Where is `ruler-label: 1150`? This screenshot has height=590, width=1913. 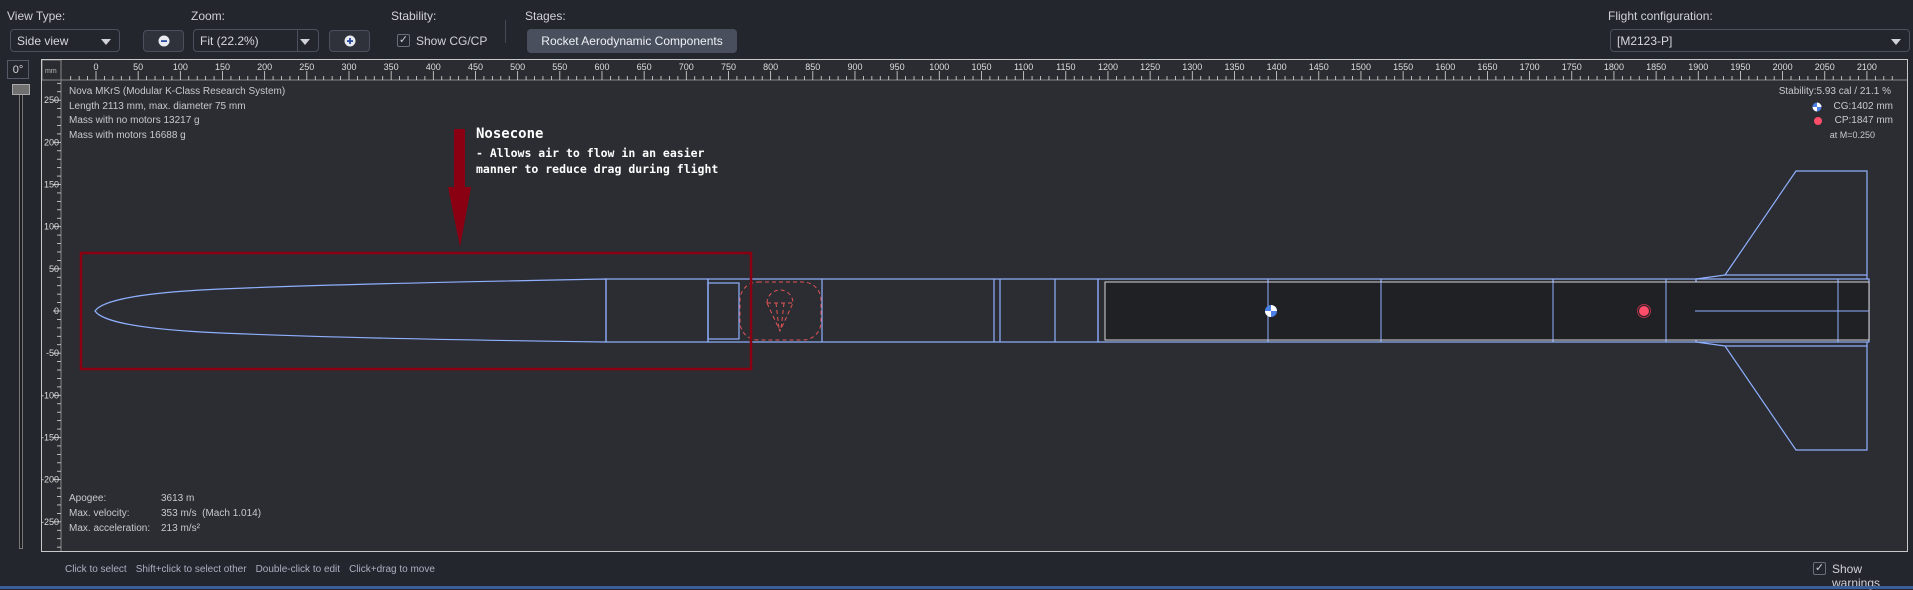
ruler-label: 1150 is located at coordinates (1065, 67).